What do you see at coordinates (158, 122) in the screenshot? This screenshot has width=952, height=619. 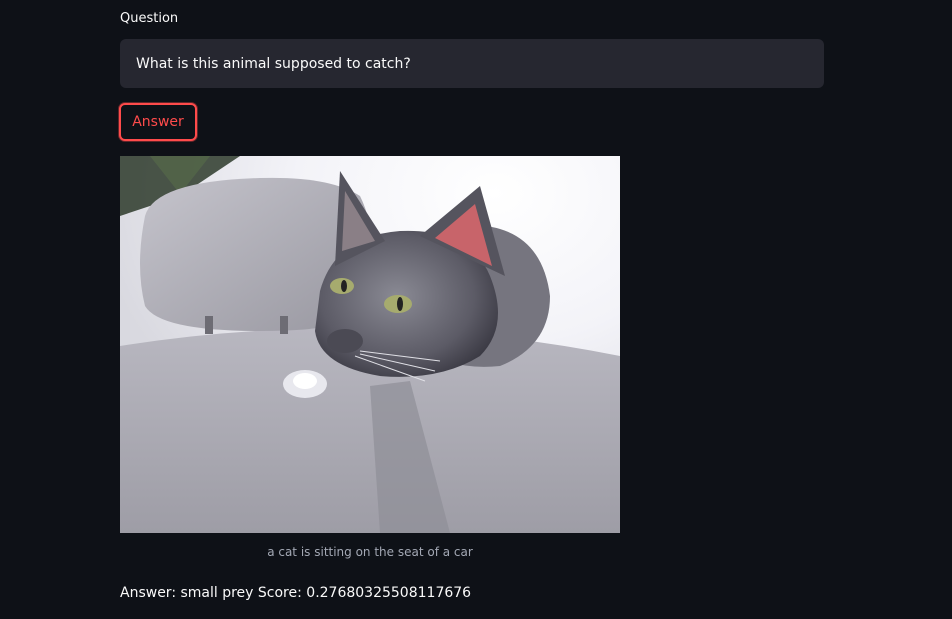 I see `answer-button: Answer` at bounding box center [158, 122].